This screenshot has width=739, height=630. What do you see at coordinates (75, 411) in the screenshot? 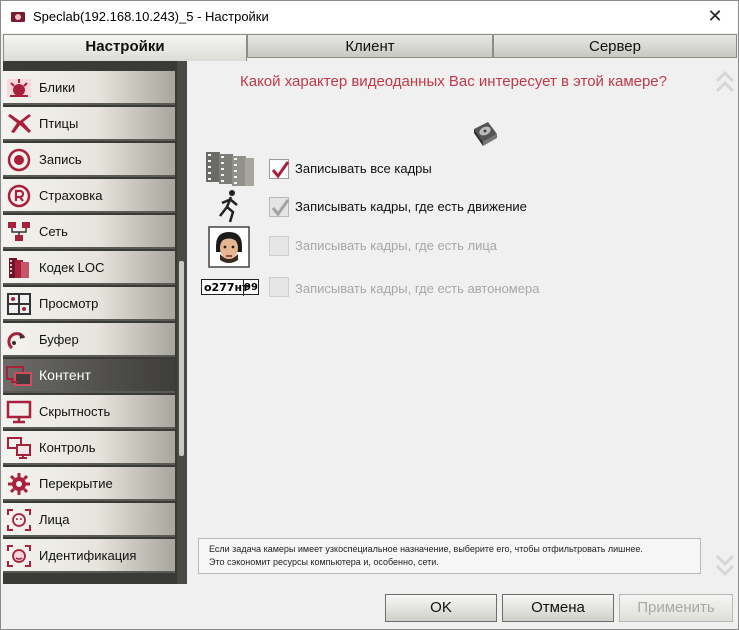
I see `sidebar-item-label: Скрытность` at bounding box center [75, 411].